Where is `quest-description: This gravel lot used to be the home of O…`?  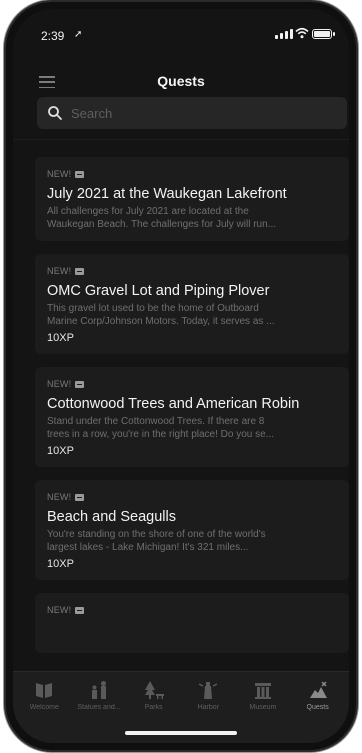
quest-description: This gravel lot used to be the home of O… is located at coordinates (192, 315).